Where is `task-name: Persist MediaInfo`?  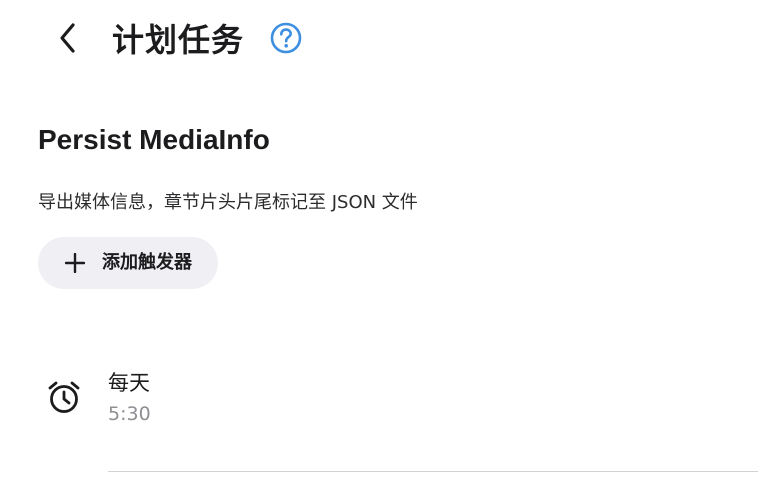
task-name: Persist MediaInfo is located at coordinates (154, 139).